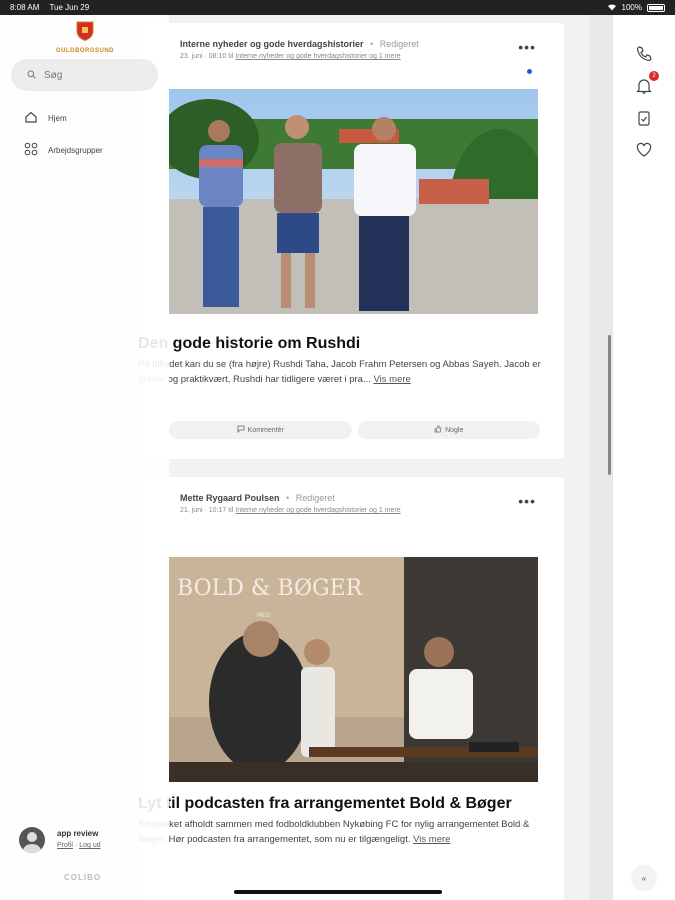 Image resolution: width=675 pixels, height=900 pixels. I want to click on post-date: 21. juni · 10:17, so click(203, 510).